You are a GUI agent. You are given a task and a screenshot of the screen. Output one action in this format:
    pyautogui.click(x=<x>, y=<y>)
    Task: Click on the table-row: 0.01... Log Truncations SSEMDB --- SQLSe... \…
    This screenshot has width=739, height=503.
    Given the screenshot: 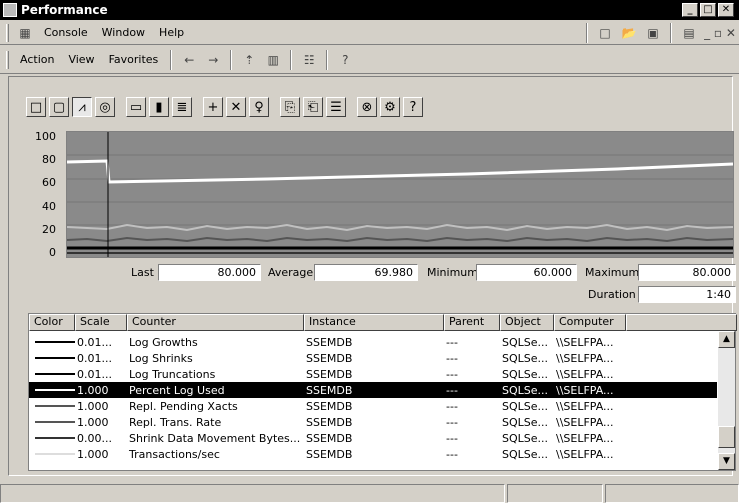 What is the action you would take?
    pyautogui.click(x=373, y=374)
    